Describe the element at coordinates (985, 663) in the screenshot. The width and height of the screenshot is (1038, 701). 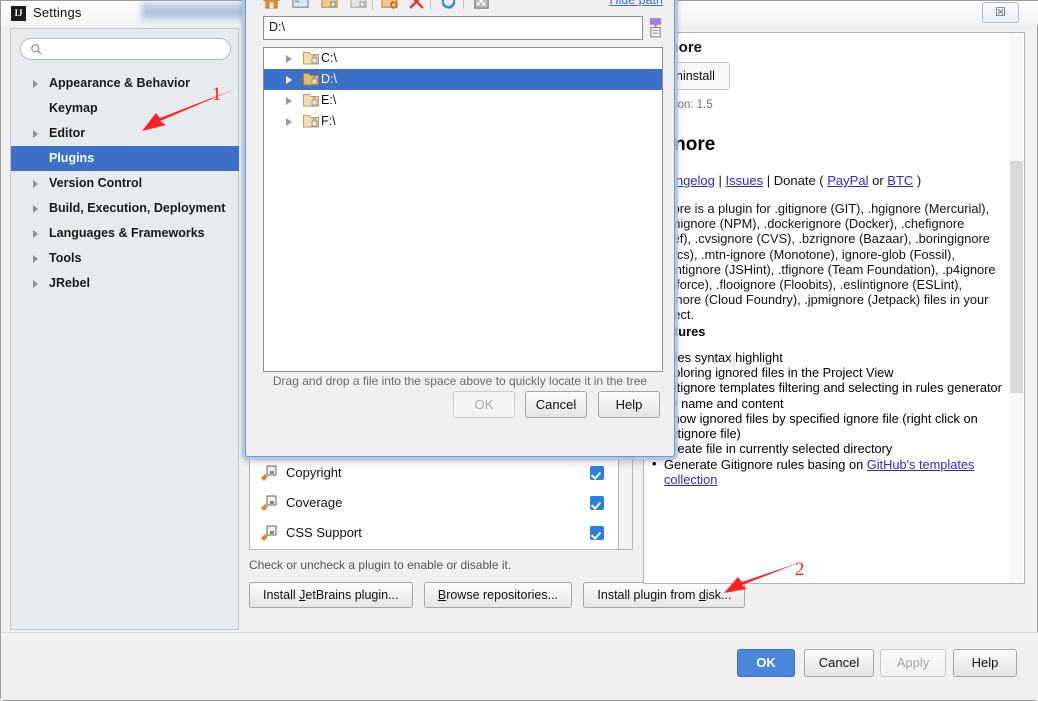
I see `help-button: Help` at that location.